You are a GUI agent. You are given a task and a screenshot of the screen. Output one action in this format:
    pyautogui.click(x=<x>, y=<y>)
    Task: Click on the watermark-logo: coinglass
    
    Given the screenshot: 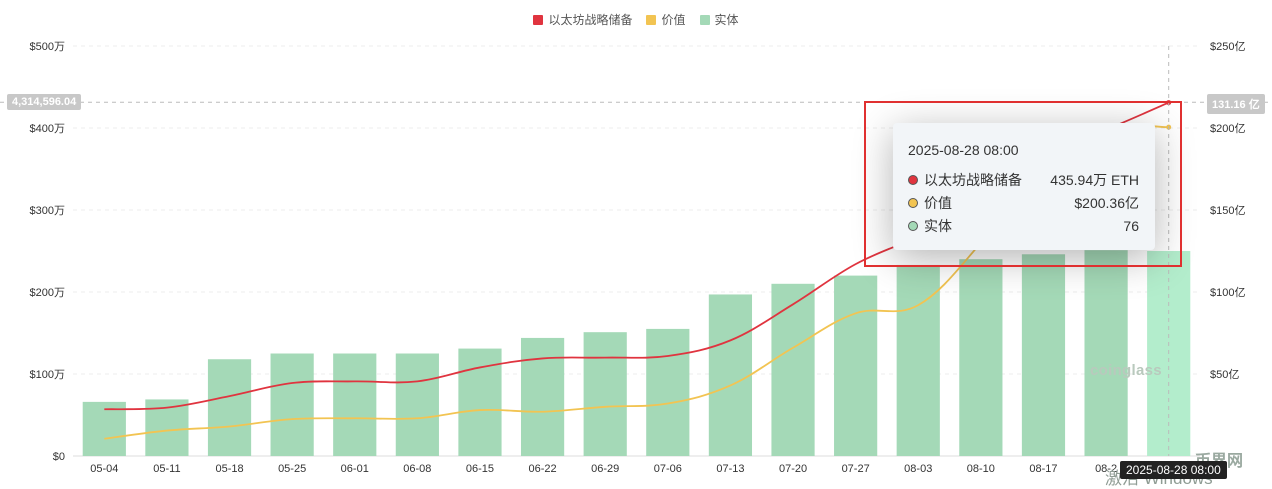 What is the action you would take?
    pyautogui.click(x=1126, y=370)
    